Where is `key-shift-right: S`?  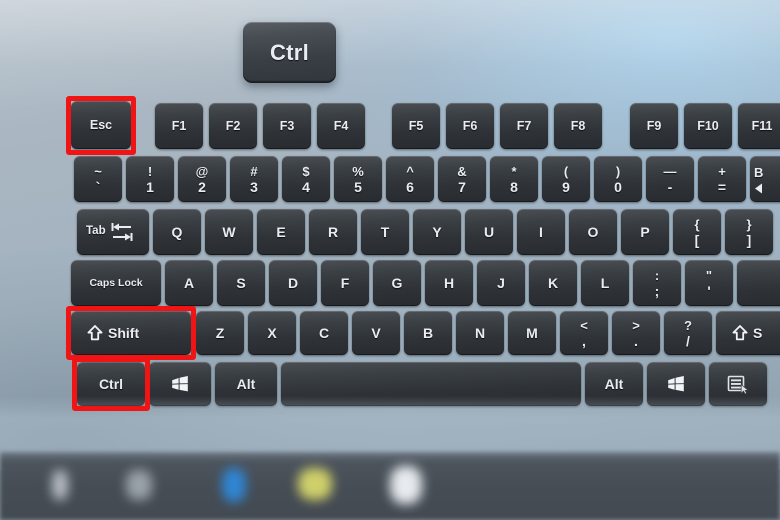 key-shift-right: S is located at coordinates (748, 333).